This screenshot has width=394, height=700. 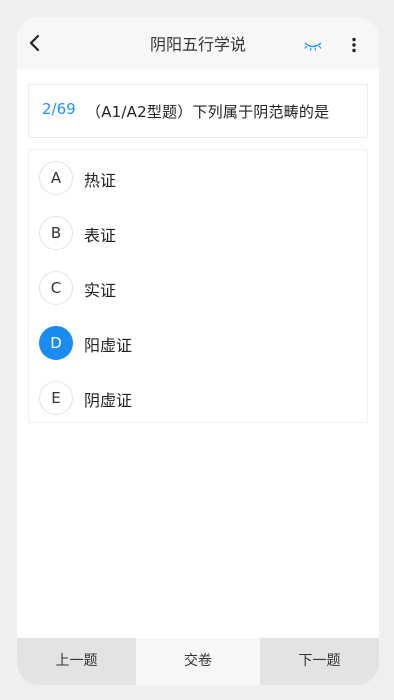 What do you see at coordinates (56, 288) in the screenshot?
I see `option-letter: C` at bounding box center [56, 288].